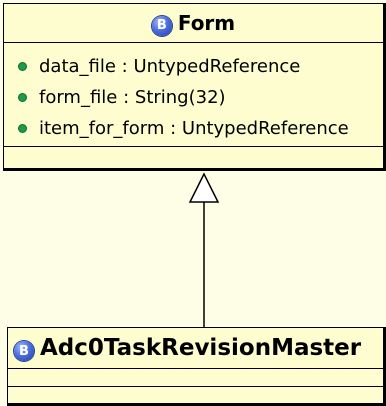 The image size is (386, 406). I want to click on class-adc-header: B Adc0TaskRevisionMaster, so click(195, 348).